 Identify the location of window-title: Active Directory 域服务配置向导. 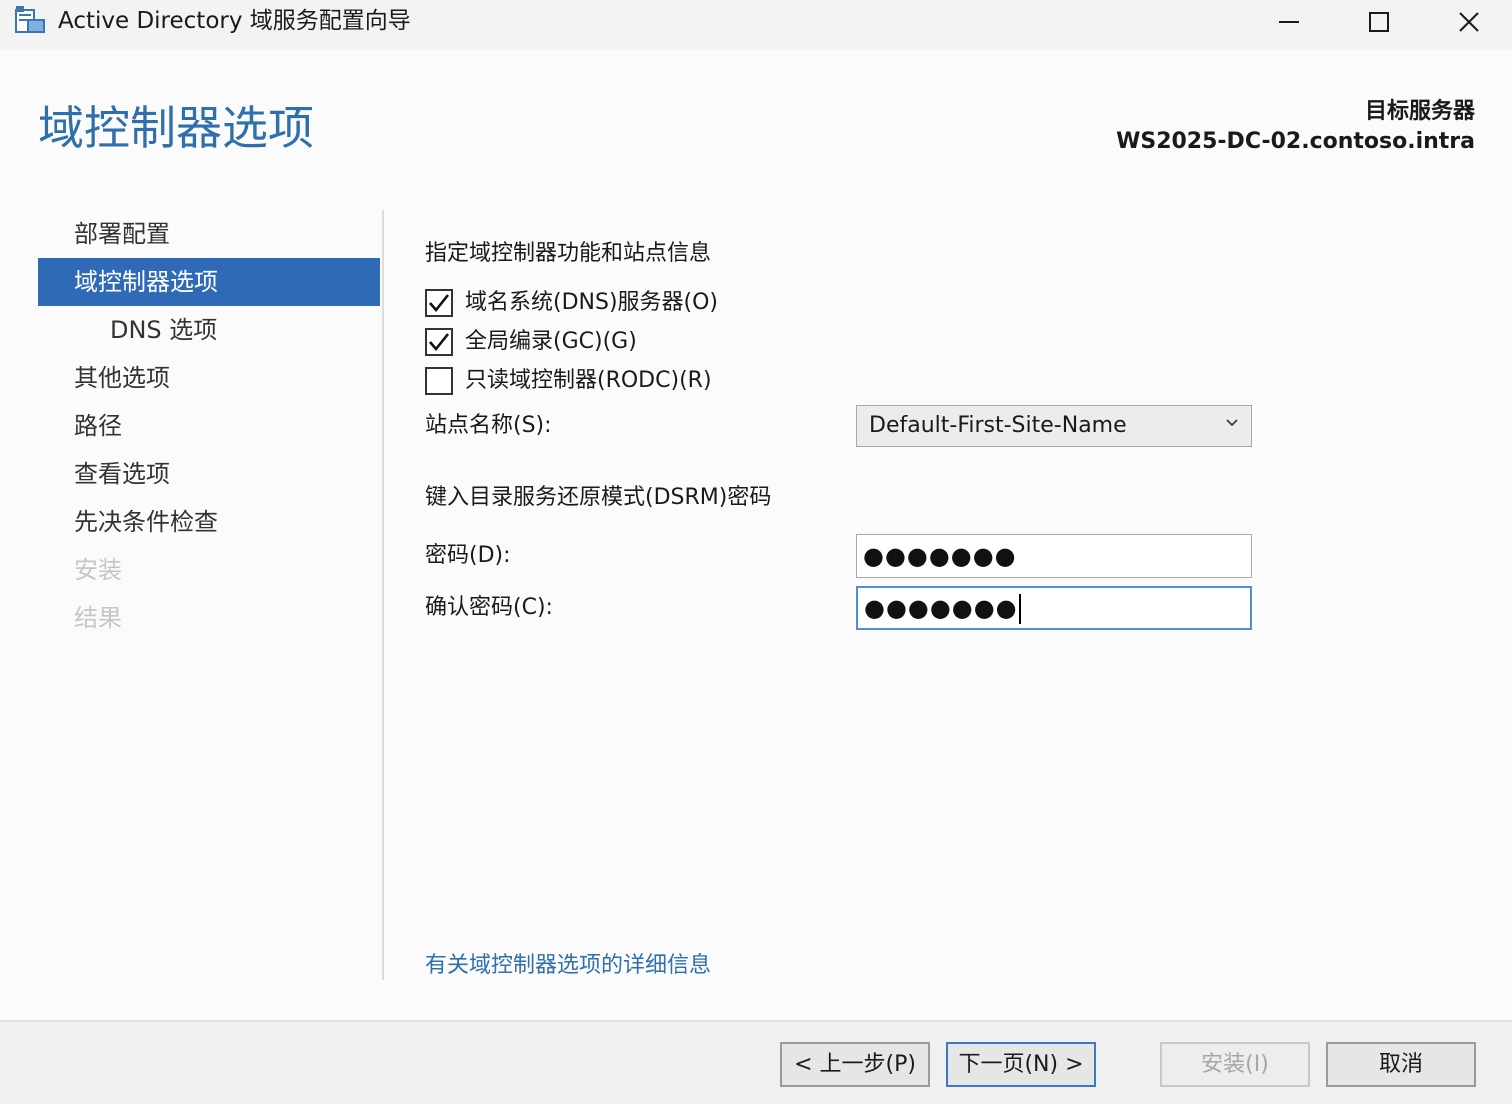
(234, 21).